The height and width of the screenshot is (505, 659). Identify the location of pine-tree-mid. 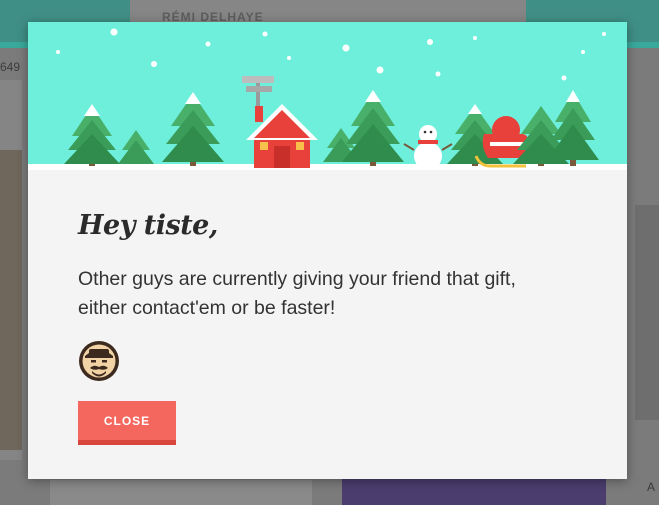
(193, 129).